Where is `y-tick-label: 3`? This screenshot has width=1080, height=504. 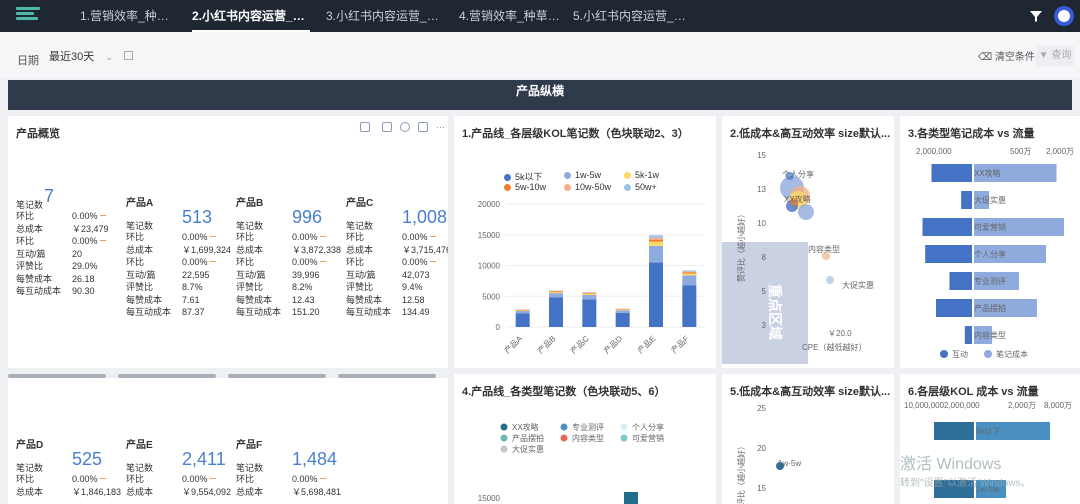 y-tick-label: 3 is located at coordinates (764, 325).